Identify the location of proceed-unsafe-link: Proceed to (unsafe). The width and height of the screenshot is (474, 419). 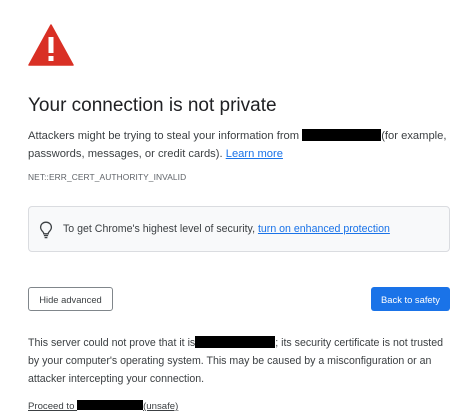
(103, 406).